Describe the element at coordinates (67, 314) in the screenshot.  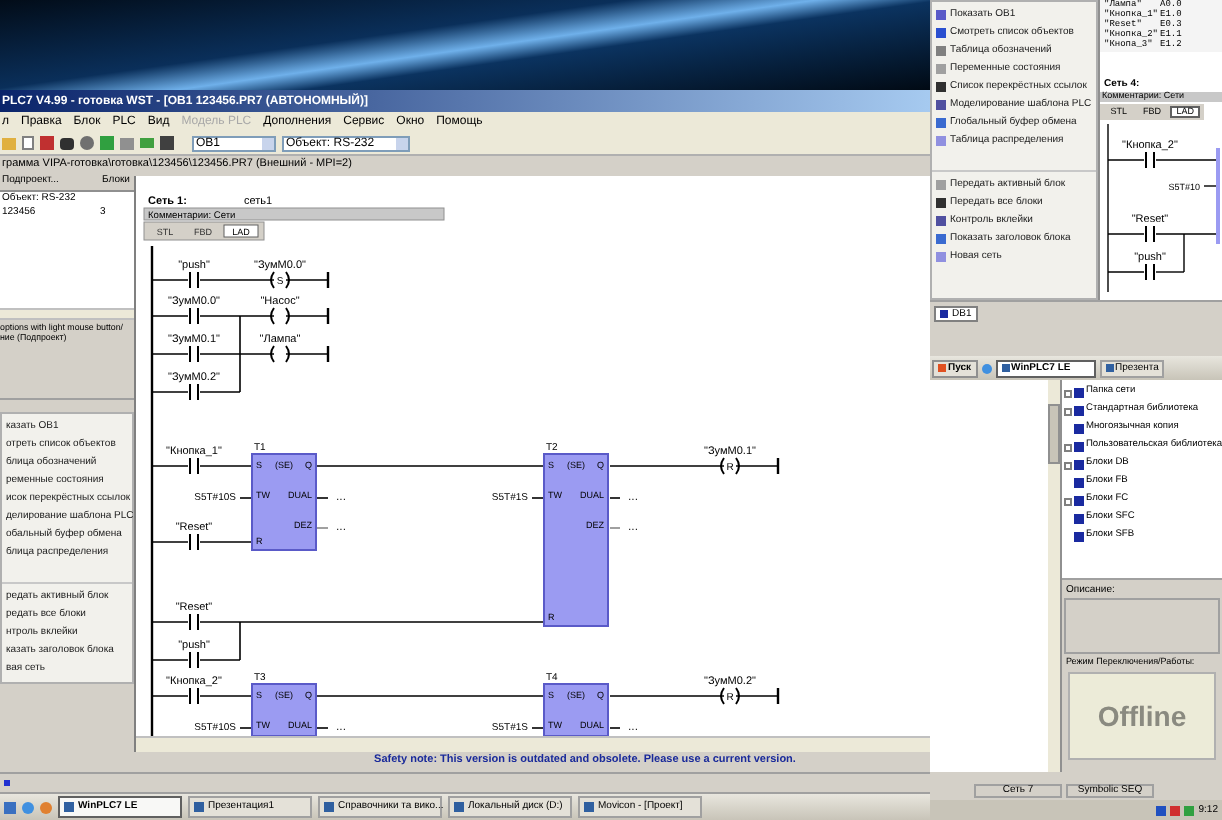
I see `horizontal-scrollbar` at that location.